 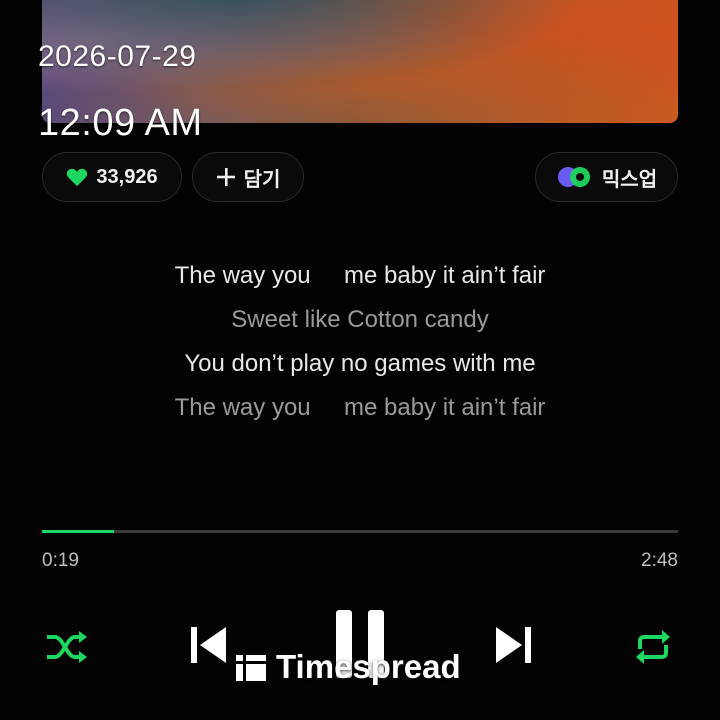 I want to click on previous-button, so click(x=208, y=645).